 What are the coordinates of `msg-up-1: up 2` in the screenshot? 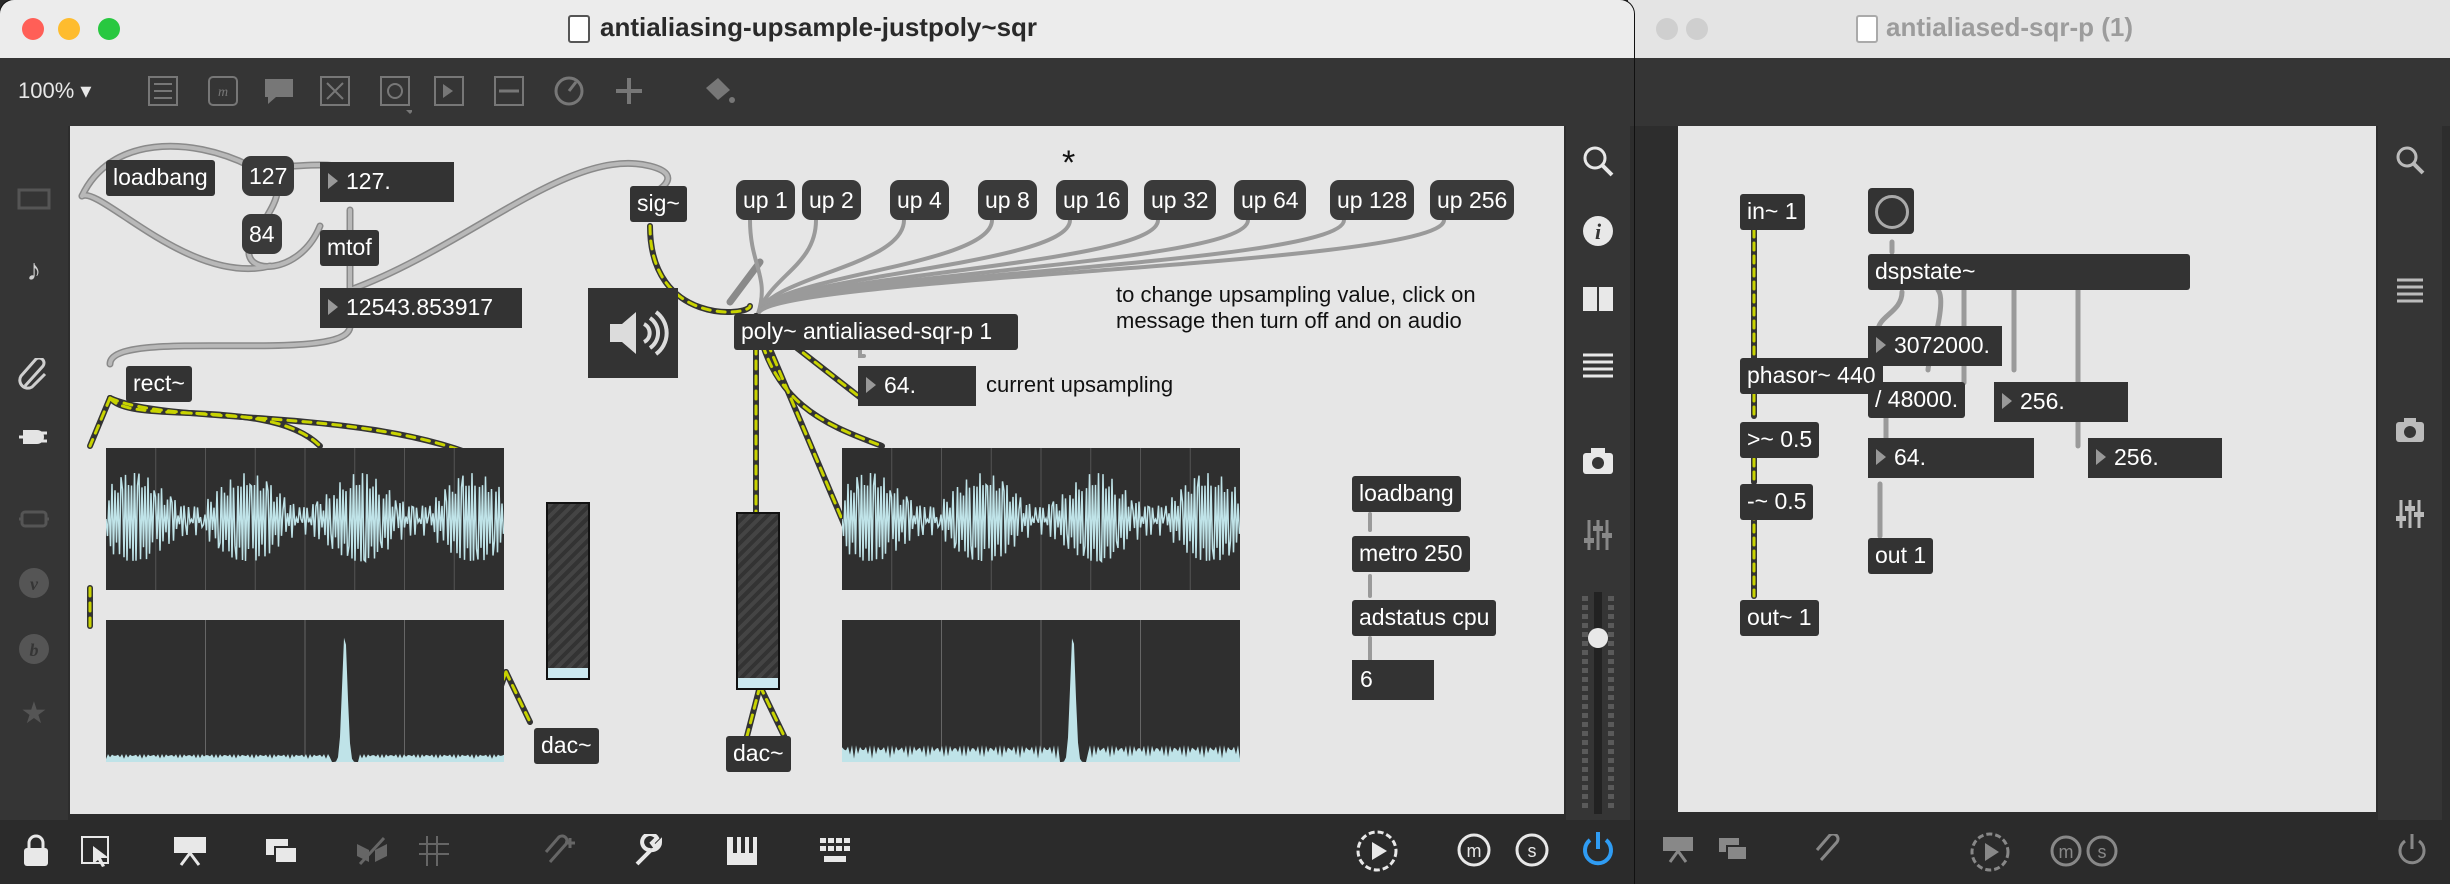 It's located at (831, 200).